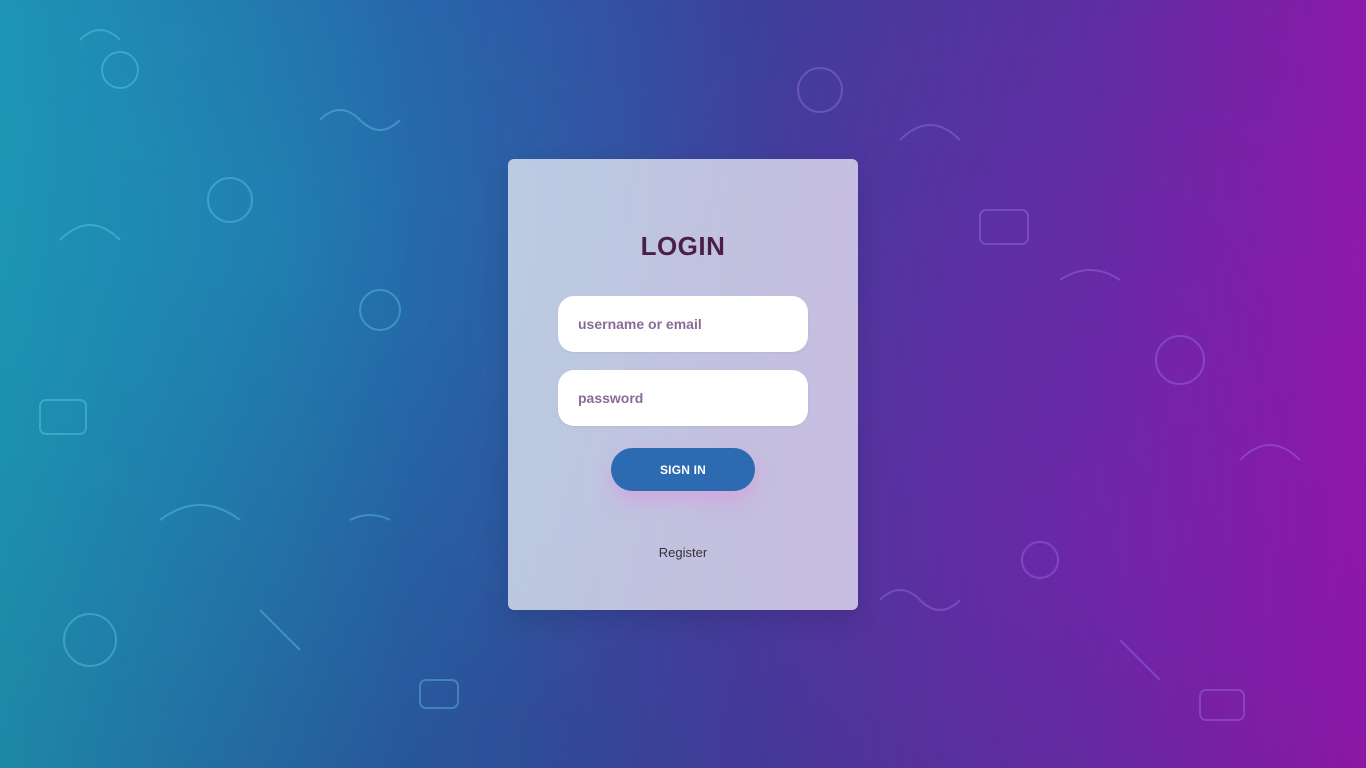 The image size is (1366, 768). Describe the element at coordinates (683, 552) in the screenshot. I see `register-link: Register` at that location.